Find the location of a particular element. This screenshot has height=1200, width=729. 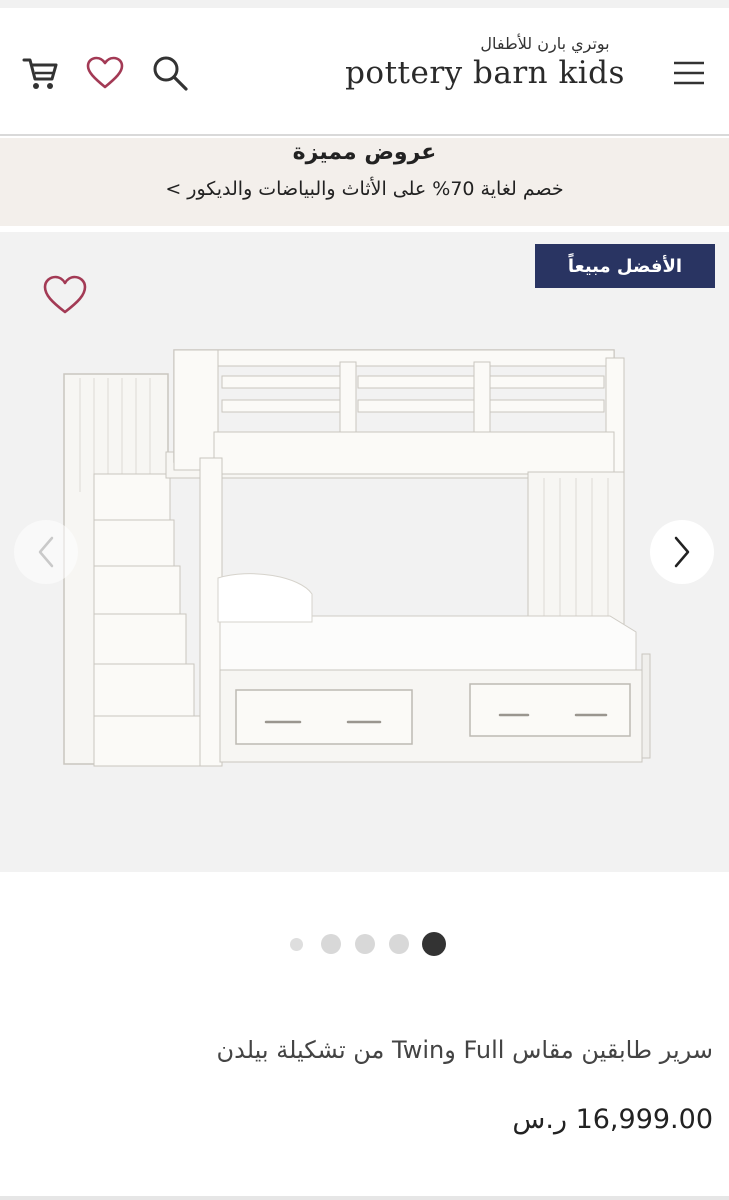

best-seller-badge: الأفضل مبيعاً is located at coordinates (625, 266).